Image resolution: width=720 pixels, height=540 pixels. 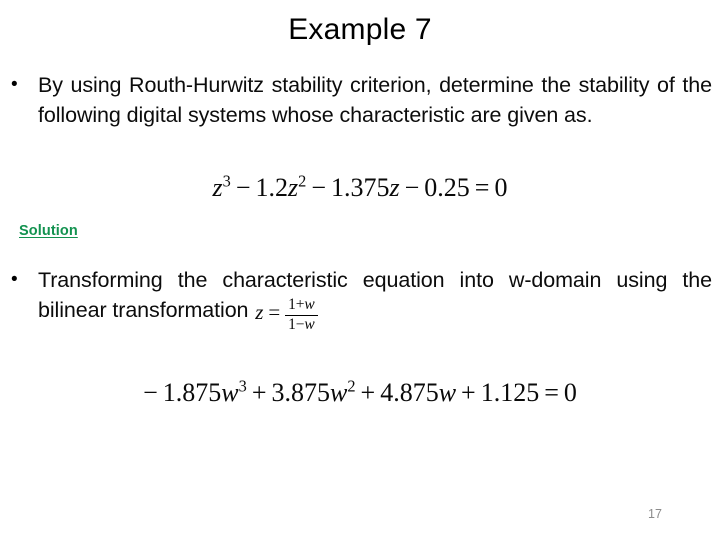 What do you see at coordinates (281, 186) in the screenshot?
I see `equation-1-term-2: 1.2z2` at bounding box center [281, 186].